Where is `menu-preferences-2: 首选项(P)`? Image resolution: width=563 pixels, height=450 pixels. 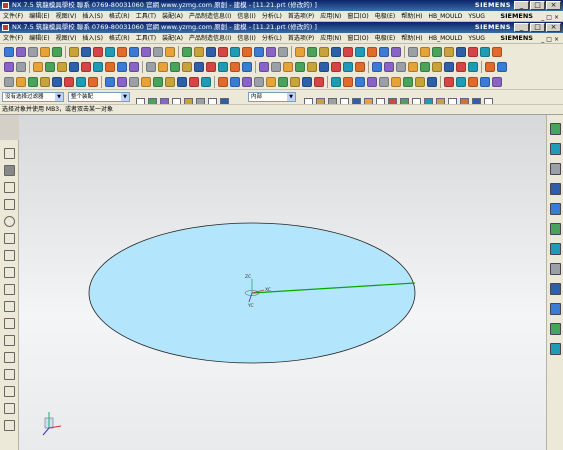
menu-preferences-2: 首选项(P) is located at coordinates (301, 38).